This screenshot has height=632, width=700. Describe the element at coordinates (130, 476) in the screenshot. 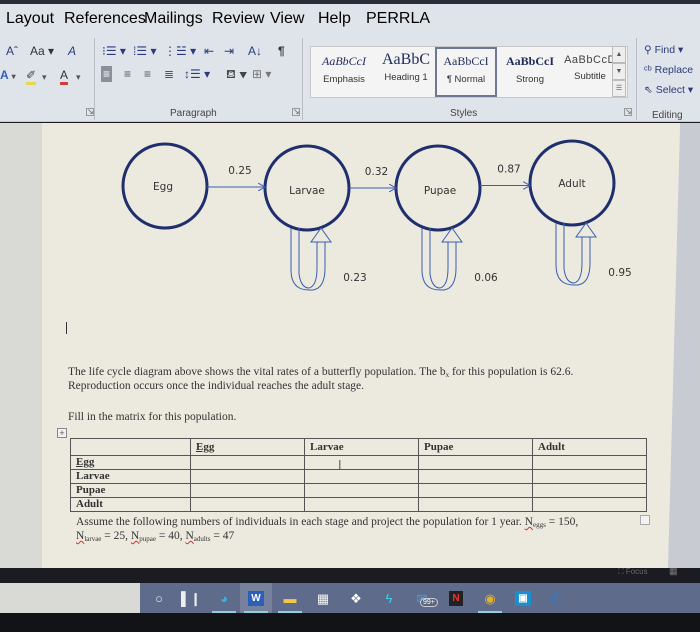

I see `row-header-larvae: Larvae` at that location.